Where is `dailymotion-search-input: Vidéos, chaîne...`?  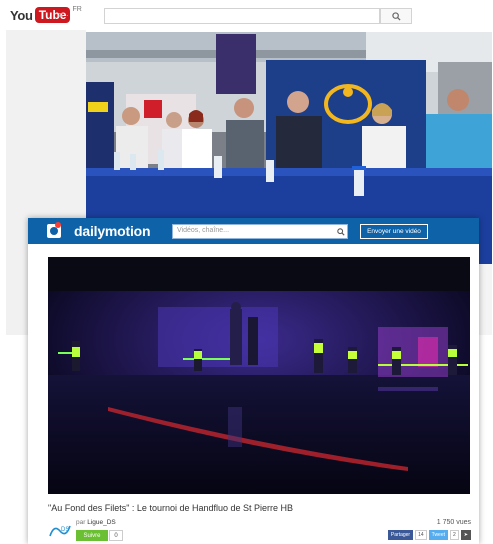 dailymotion-search-input: Vidéos, chaîne... is located at coordinates (260, 231).